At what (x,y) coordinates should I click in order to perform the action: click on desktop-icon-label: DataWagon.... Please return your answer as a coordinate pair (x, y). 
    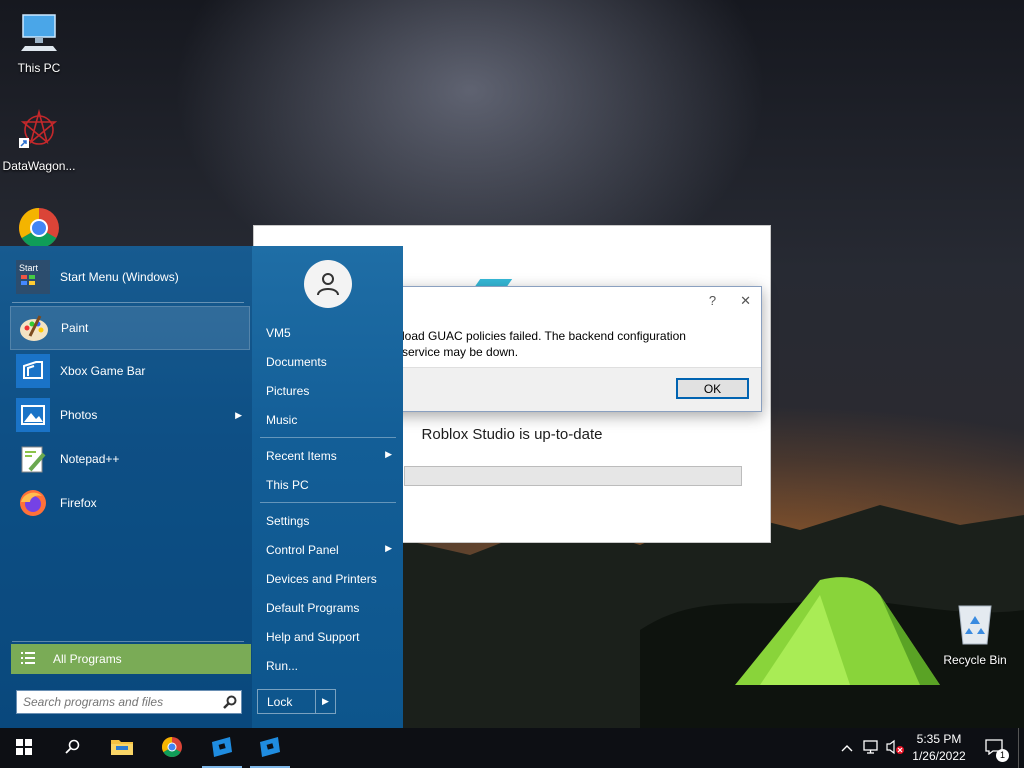
    Looking at the image, I should click on (39, 166).